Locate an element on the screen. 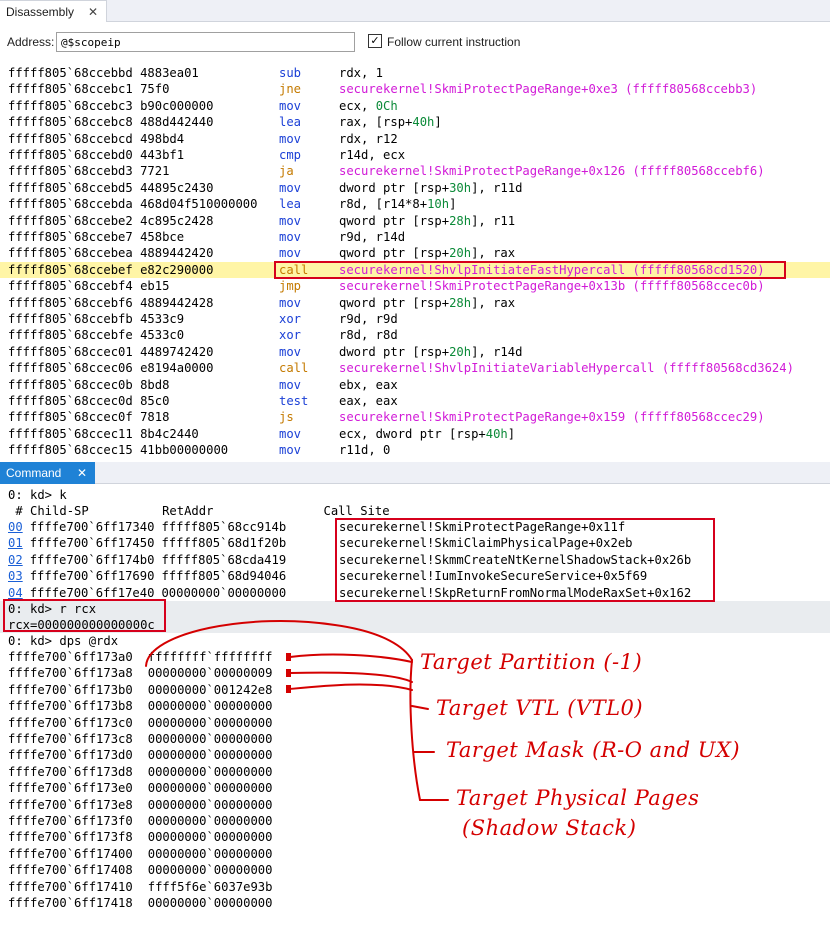  dps-address: ffffe700`6ff173d8 is located at coordinates (70, 771).